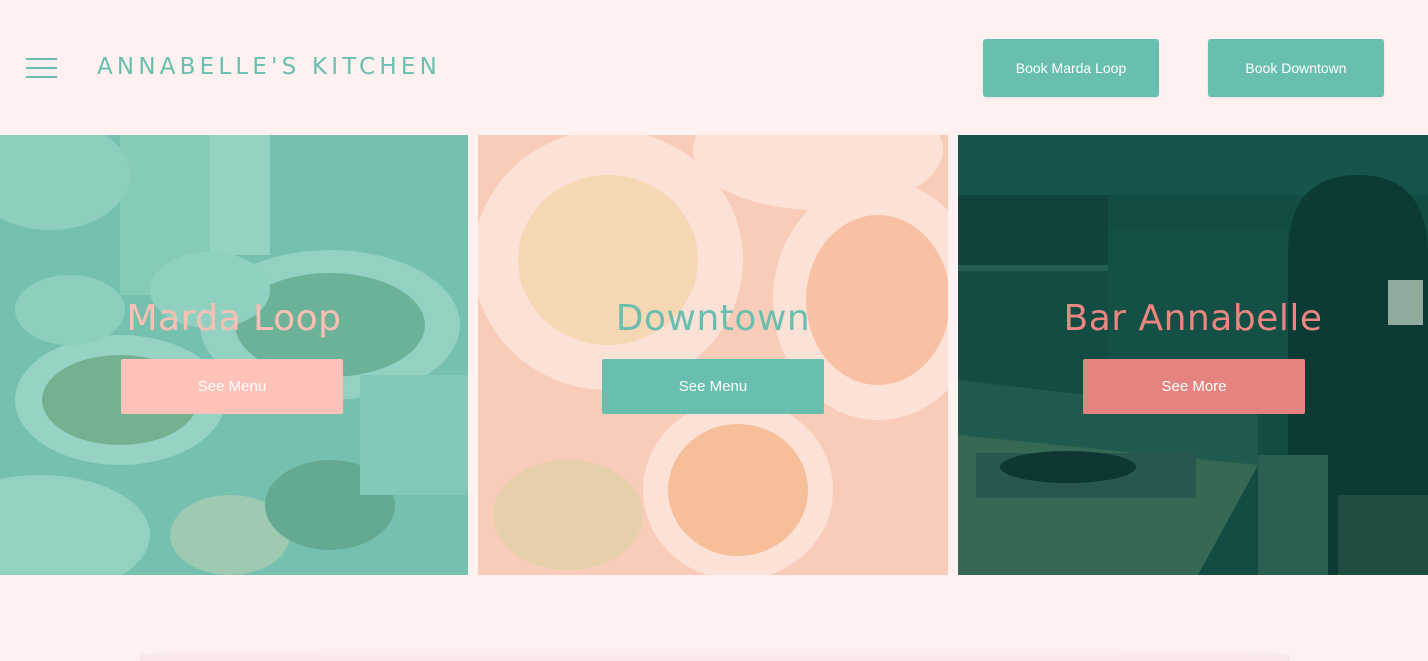  What do you see at coordinates (1193, 318) in the screenshot?
I see `bar-annabelle-title: Bar Annabelle` at bounding box center [1193, 318].